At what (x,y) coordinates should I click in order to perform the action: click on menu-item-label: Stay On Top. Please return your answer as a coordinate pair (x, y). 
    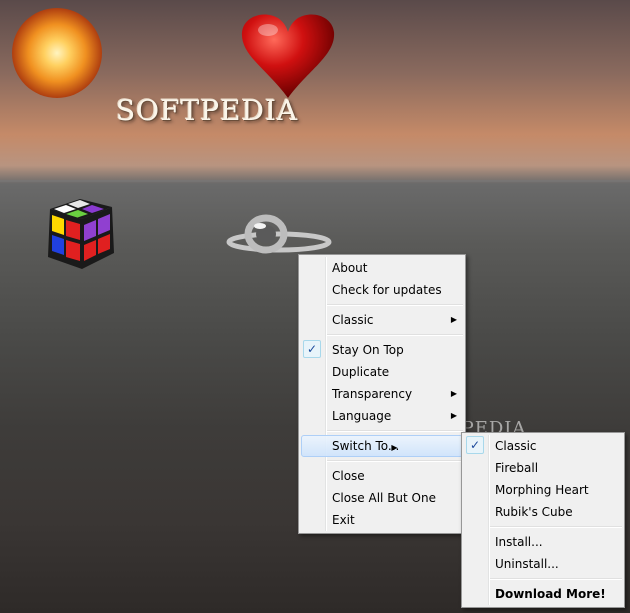
    Looking at the image, I should click on (368, 350).